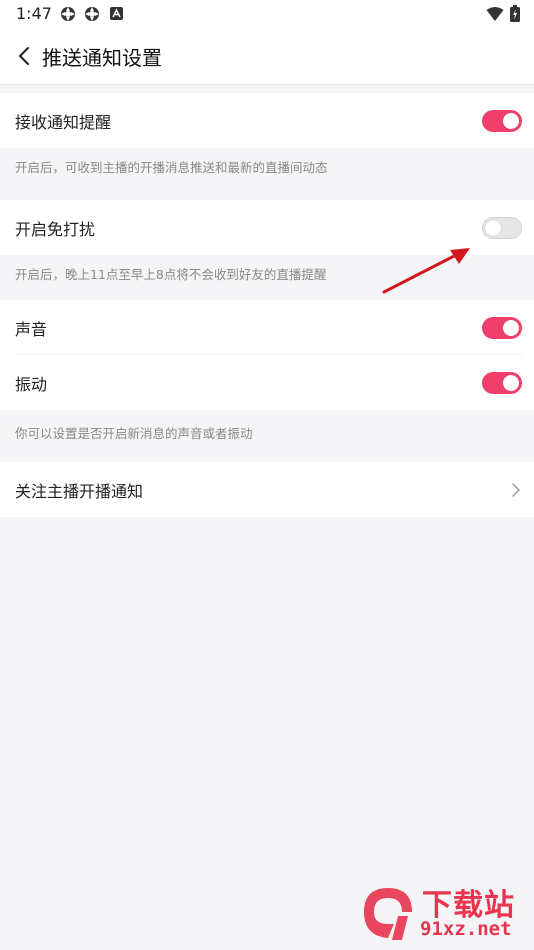 Image resolution: width=534 pixels, height=950 pixels. Describe the element at coordinates (502, 227) in the screenshot. I see `do-not-disturb-toggle` at that location.